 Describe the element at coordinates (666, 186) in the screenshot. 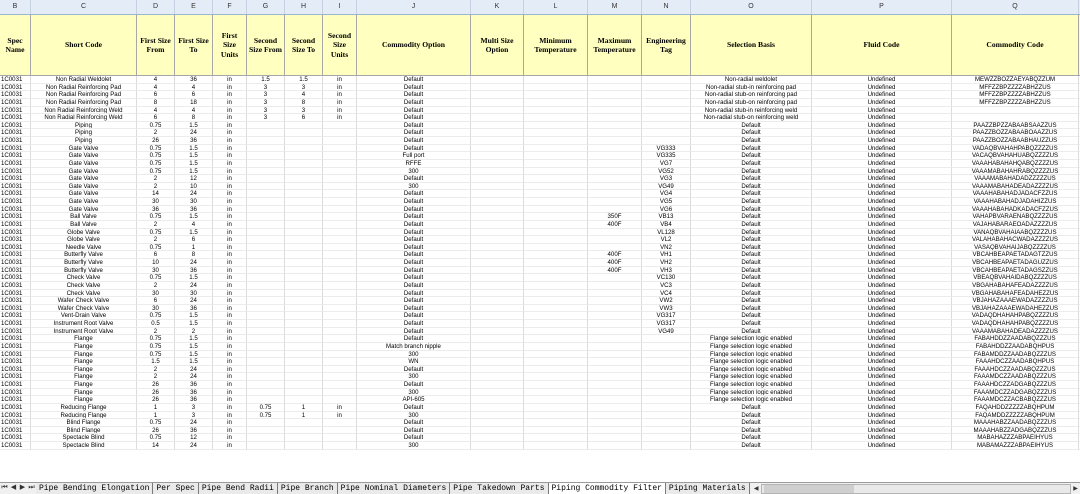

I see `table-cell: VG49` at that location.